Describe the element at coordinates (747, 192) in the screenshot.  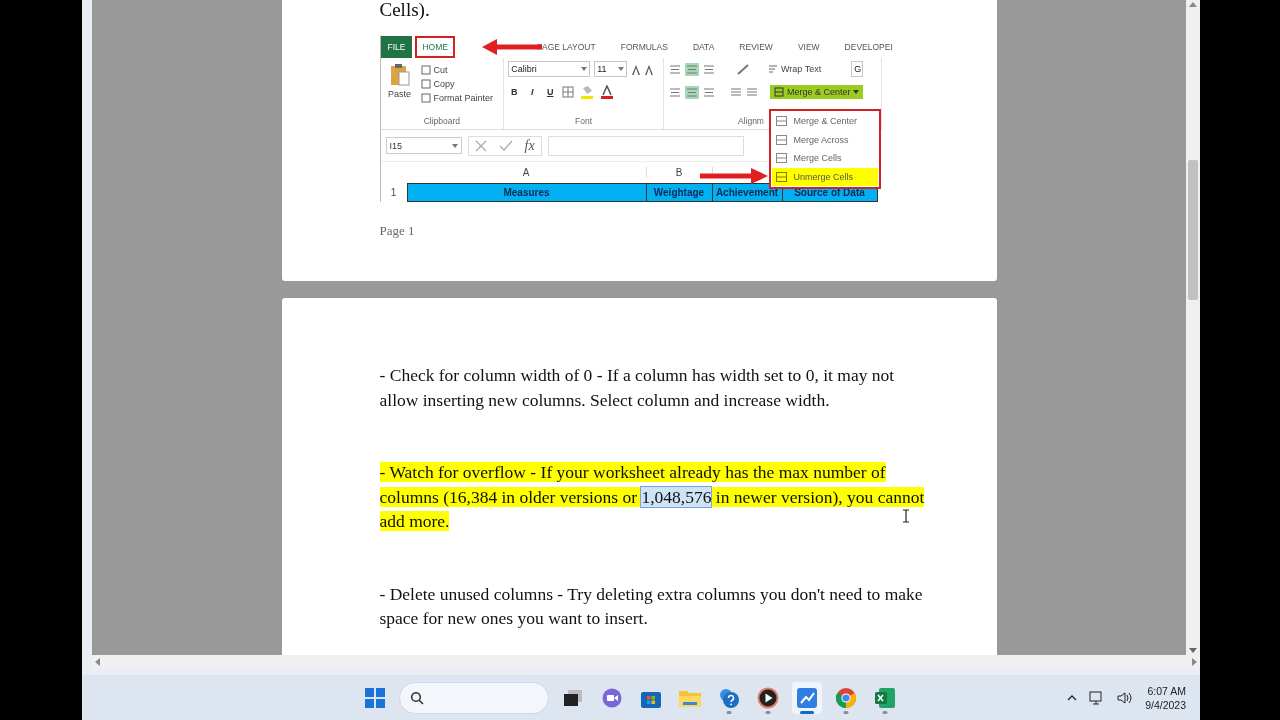
I see `table-cell: Achievement` at that location.